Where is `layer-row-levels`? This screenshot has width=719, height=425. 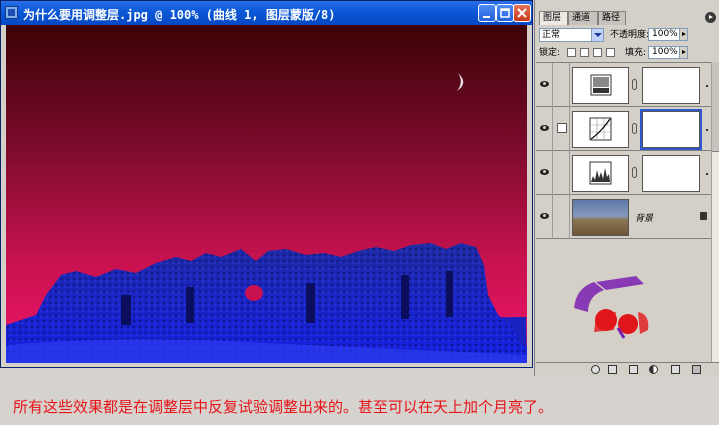 layer-row-levels is located at coordinates (623, 85).